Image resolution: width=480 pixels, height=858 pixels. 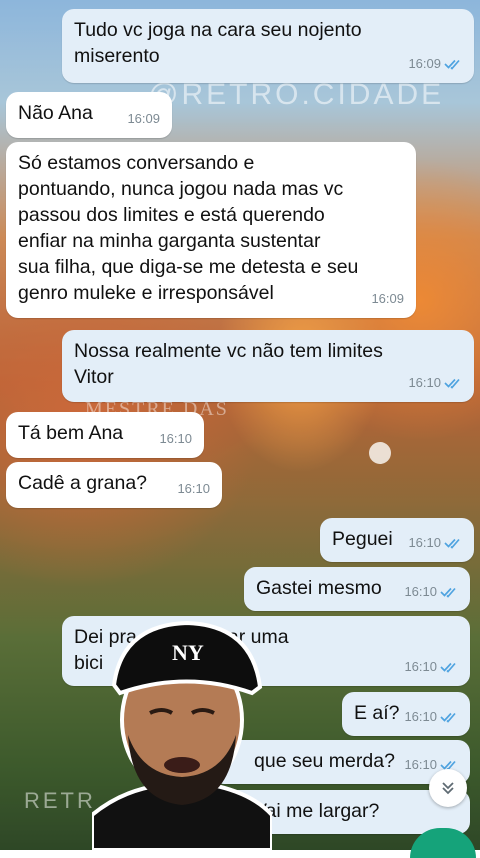 I want to click on chevron-double-down-icon, so click(x=448, y=788).